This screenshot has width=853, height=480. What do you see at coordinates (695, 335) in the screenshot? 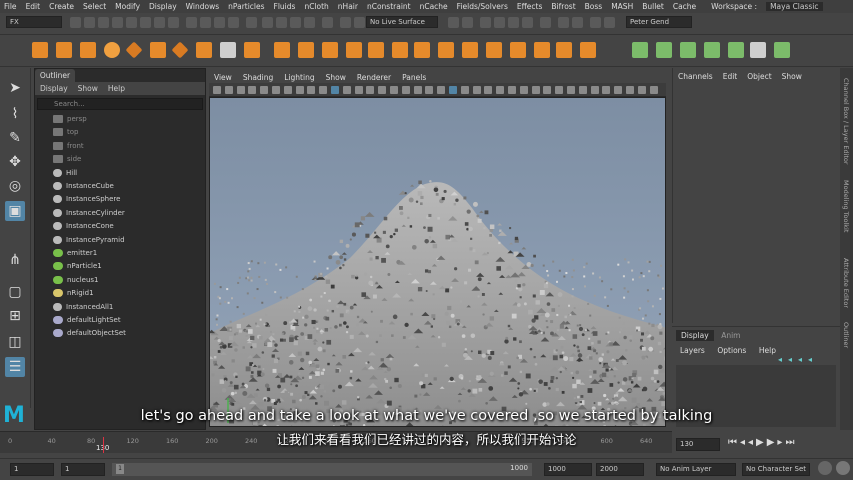
I see `layer-tab-display: Display` at bounding box center [695, 335].